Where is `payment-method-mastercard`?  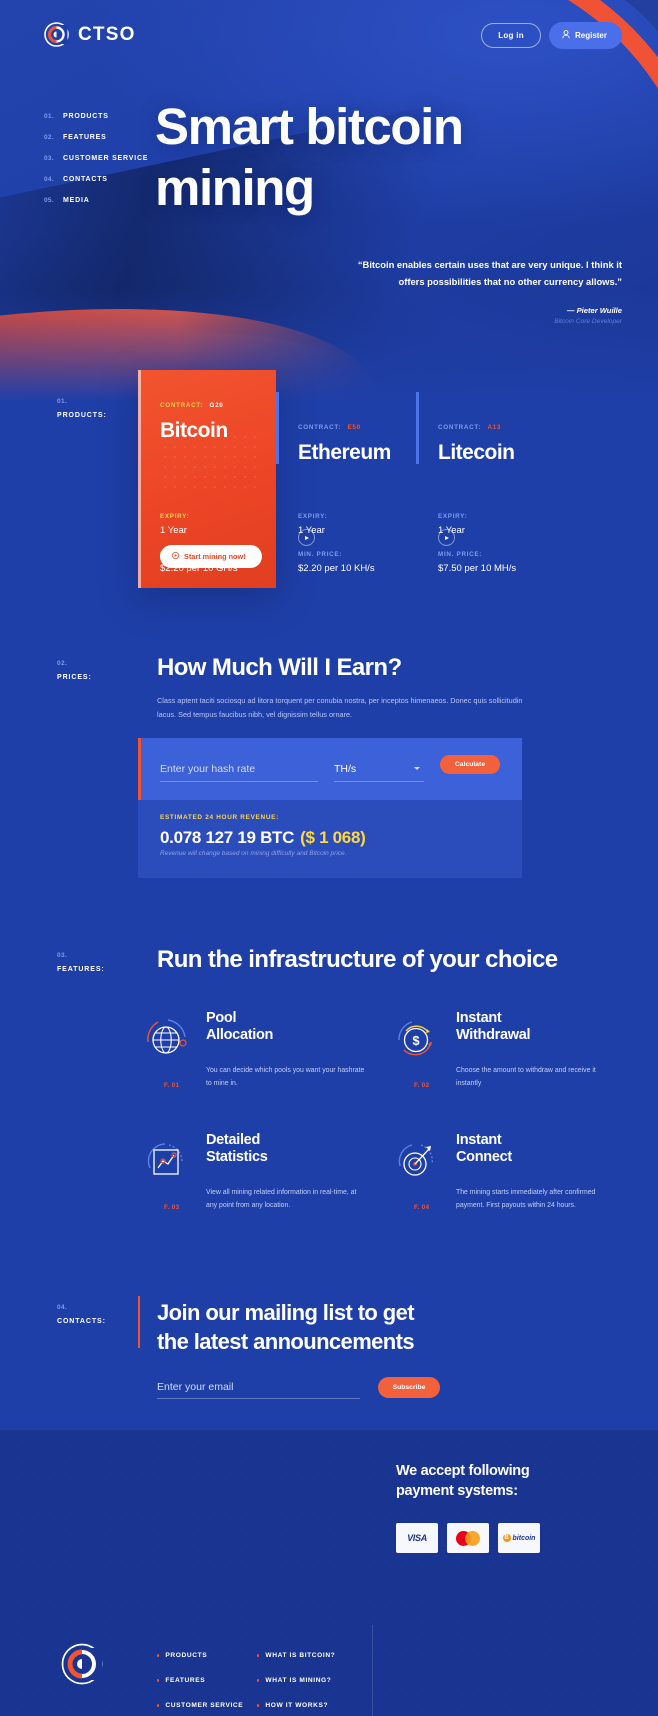
payment-method-mastercard is located at coordinates (468, 1538).